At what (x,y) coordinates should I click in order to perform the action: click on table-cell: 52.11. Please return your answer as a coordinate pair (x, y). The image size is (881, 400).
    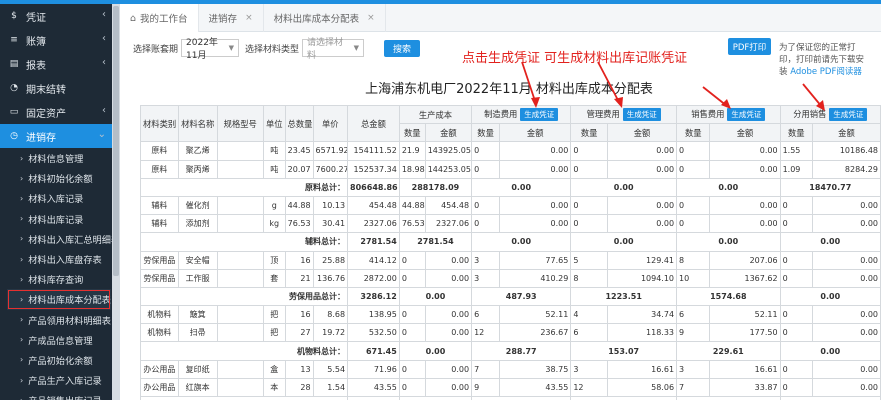
    Looking at the image, I should click on (535, 315).